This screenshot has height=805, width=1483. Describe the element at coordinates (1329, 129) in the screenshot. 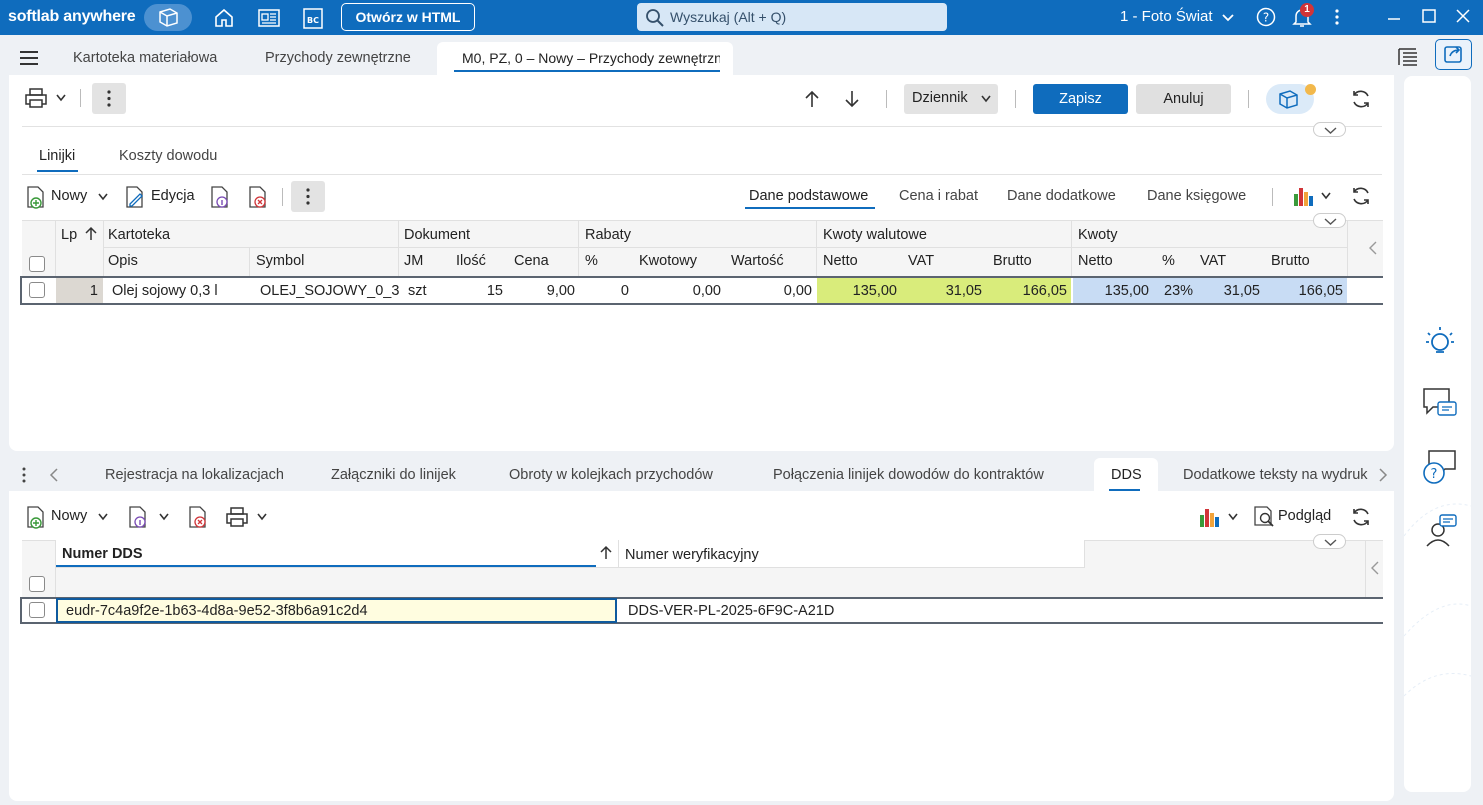

I see `collapse-header-button` at that location.